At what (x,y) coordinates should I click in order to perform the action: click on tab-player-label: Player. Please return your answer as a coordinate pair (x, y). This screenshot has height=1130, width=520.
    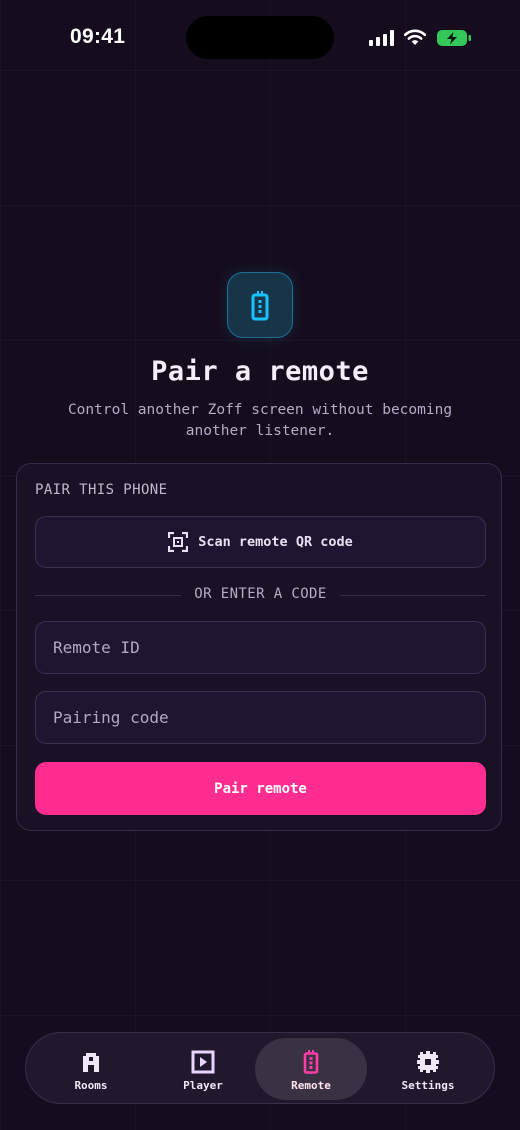
    Looking at the image, I should click on (203, 1085).